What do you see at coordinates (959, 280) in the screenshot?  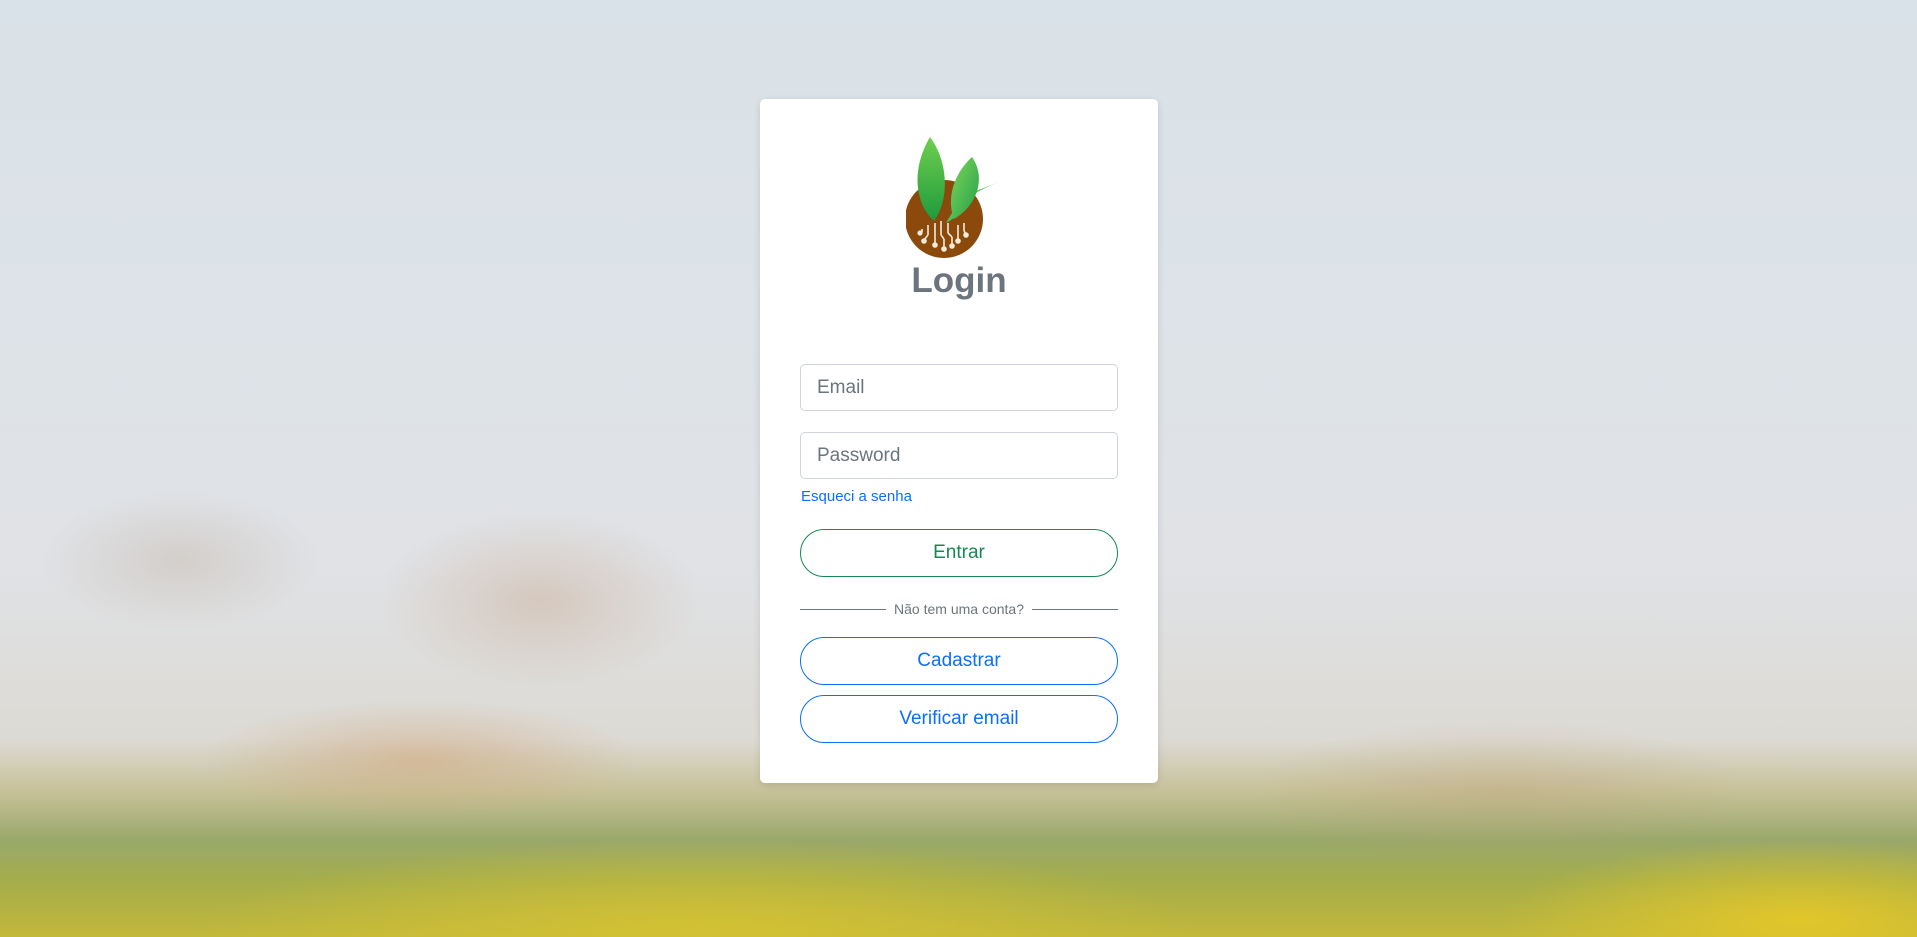 I see `page-title: Login` at bounding box center [959, 280].